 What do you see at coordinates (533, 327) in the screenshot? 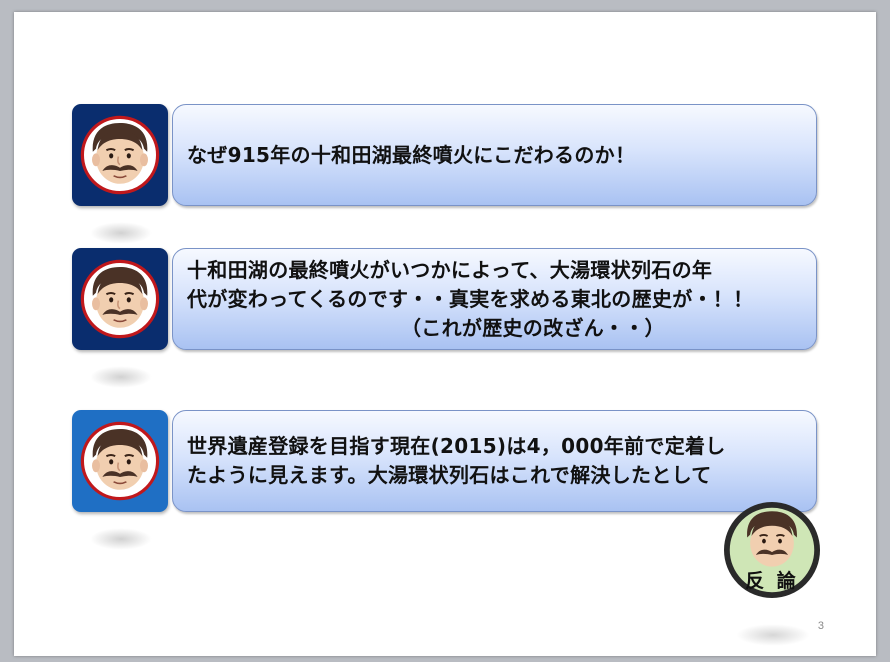
I see `speech-line: （これが歴史の改ざん・・）` at bounding box center [533, 327].